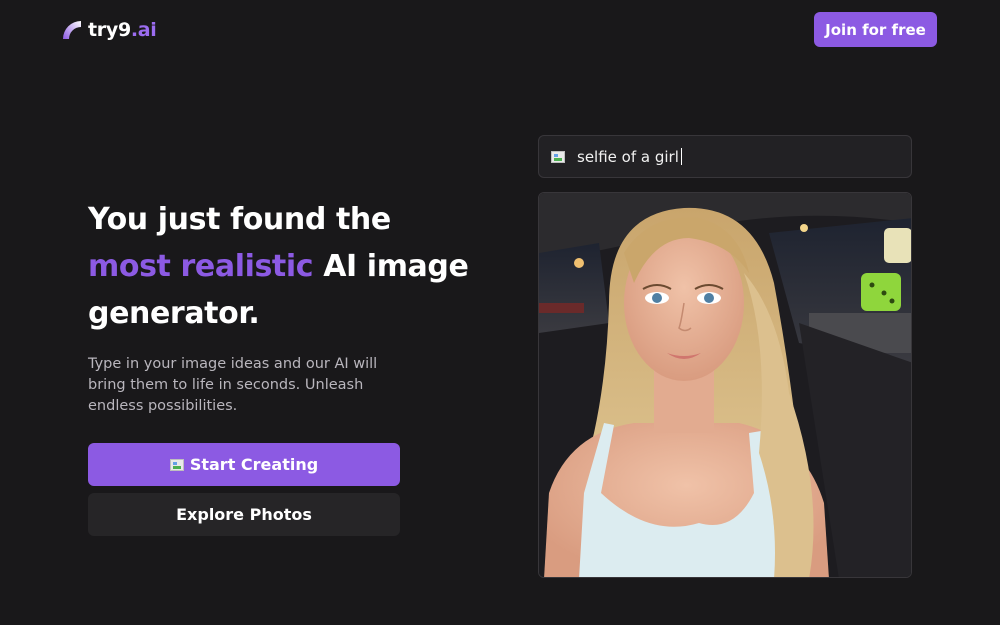  Describe the element at coordinates (254, 464) in the screenshot. I see `start-creating-label: Start Creating` at that location.